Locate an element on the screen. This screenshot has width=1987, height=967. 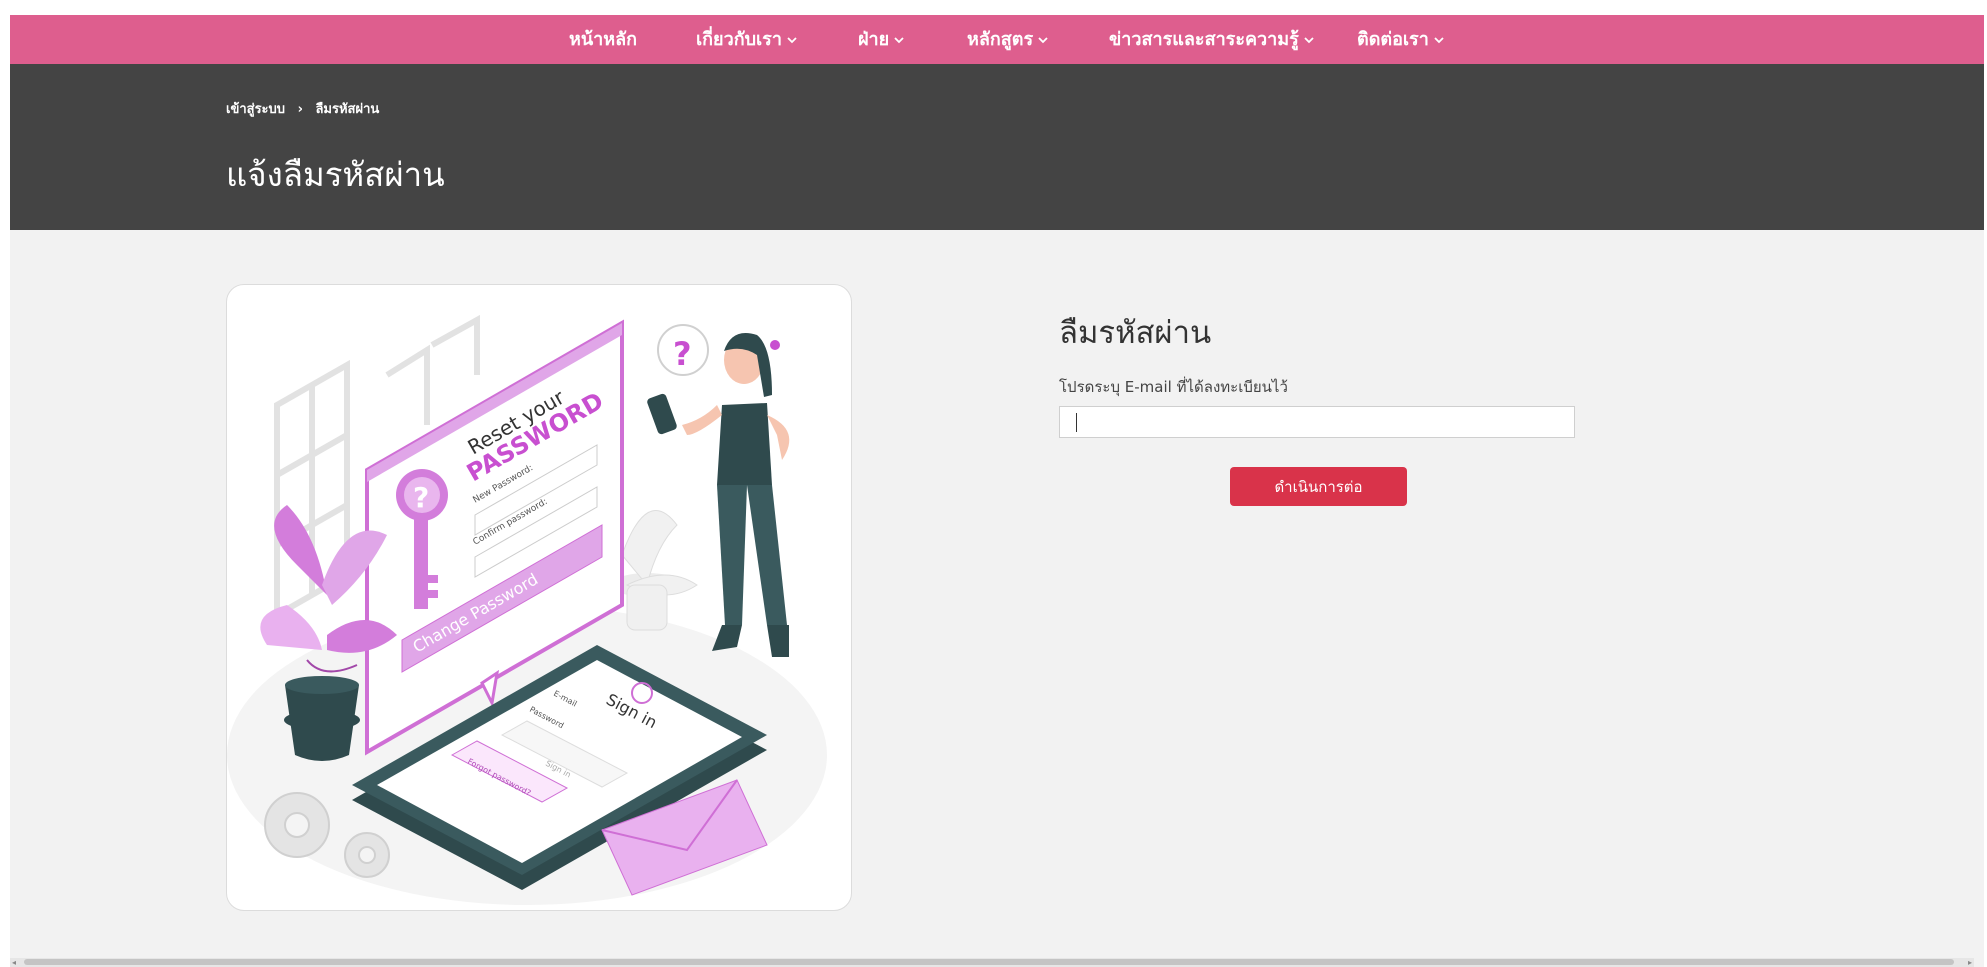
nav-item-contact: ติดต่อเรา is located at coordinates (1401, 39).